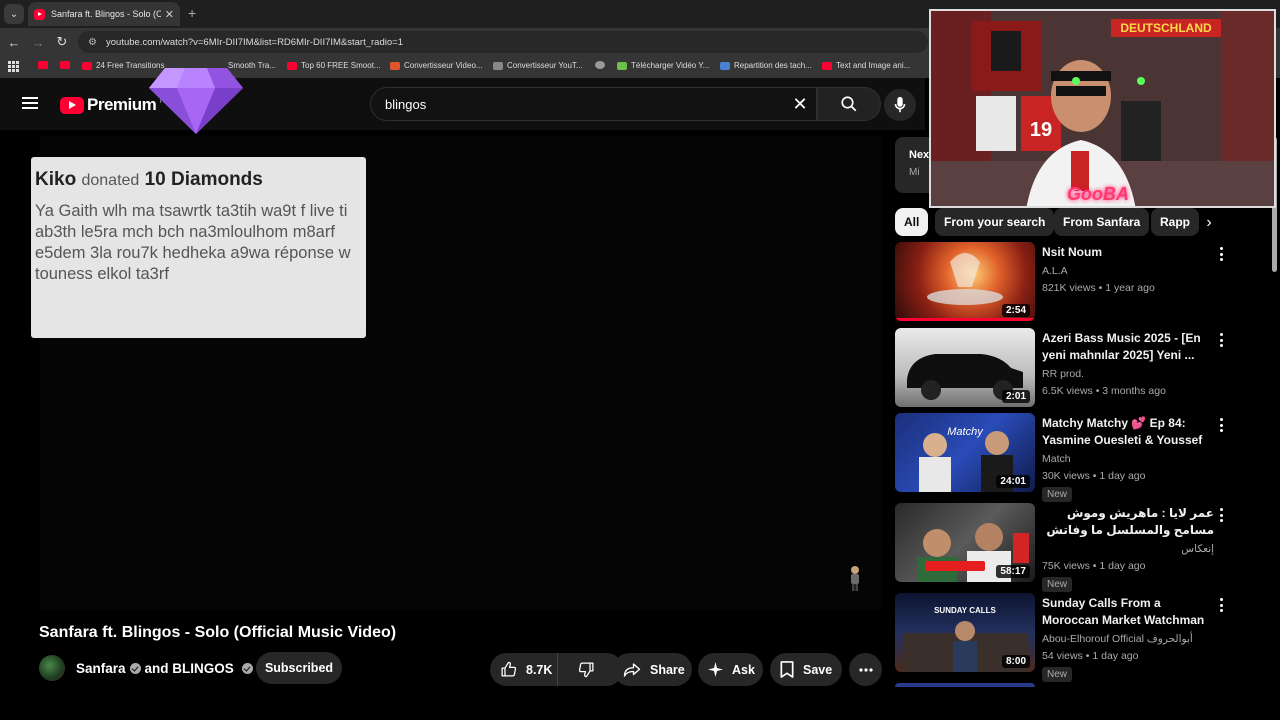 This screenshot has height=720, width=1280. I want to click on apps-grid-icon, so click(13, 66).